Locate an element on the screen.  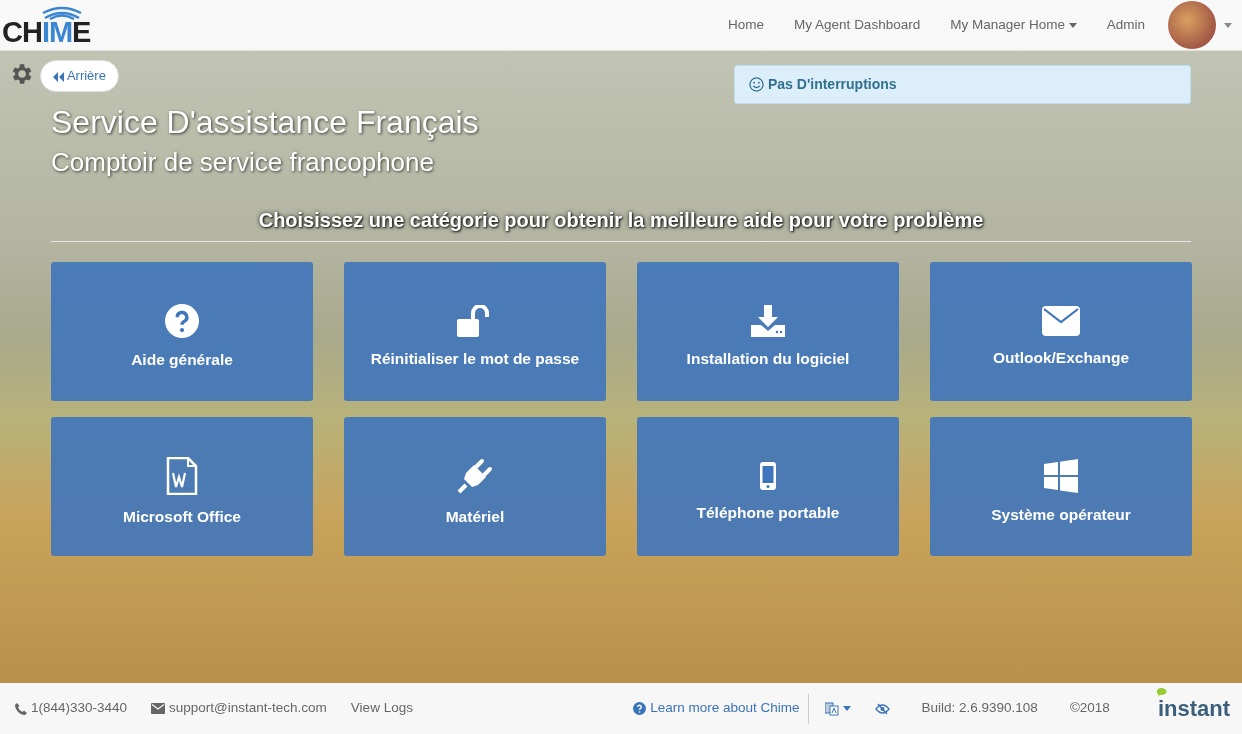
nav-link: My Manager Home is located at coordinates (1013, 25).